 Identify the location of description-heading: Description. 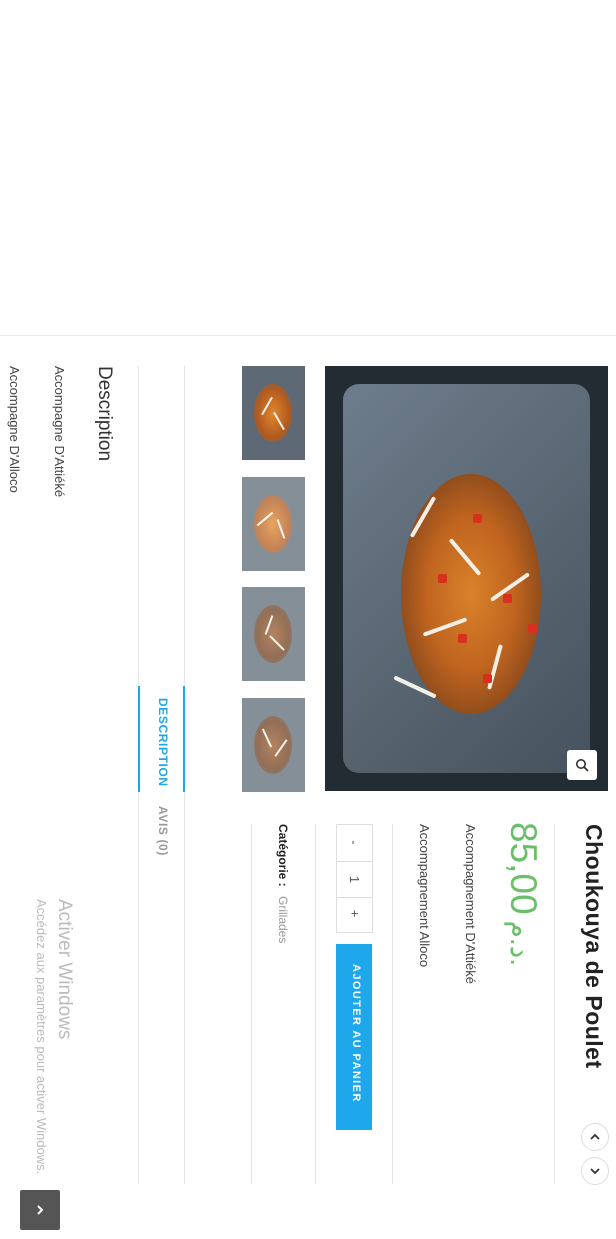
(104, 414).